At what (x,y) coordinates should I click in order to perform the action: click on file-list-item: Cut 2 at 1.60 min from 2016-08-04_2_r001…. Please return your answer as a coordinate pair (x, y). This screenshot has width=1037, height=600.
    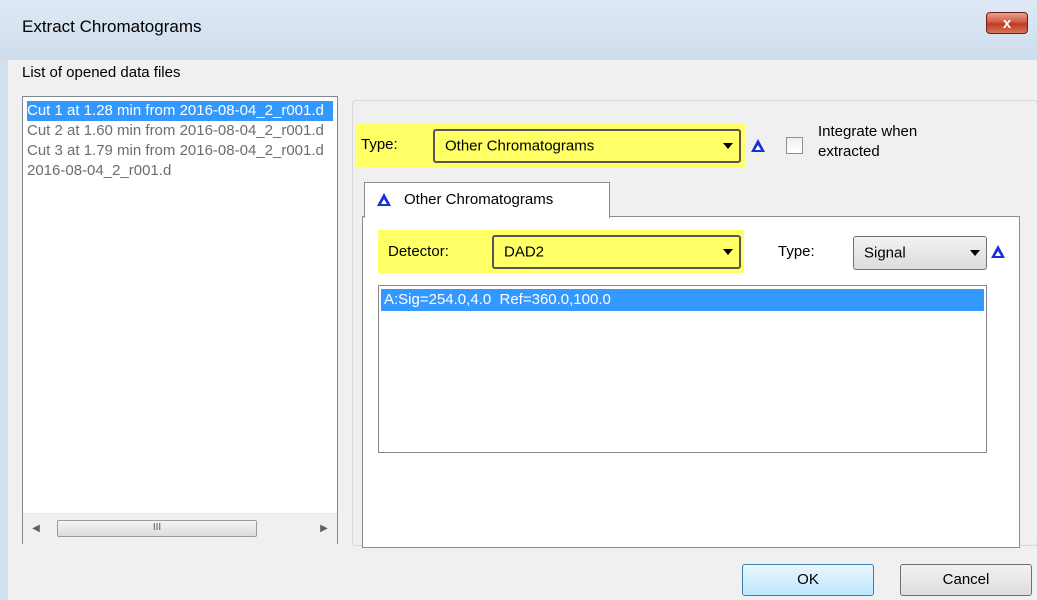
    Looking at the image, I should click on (180, 131).